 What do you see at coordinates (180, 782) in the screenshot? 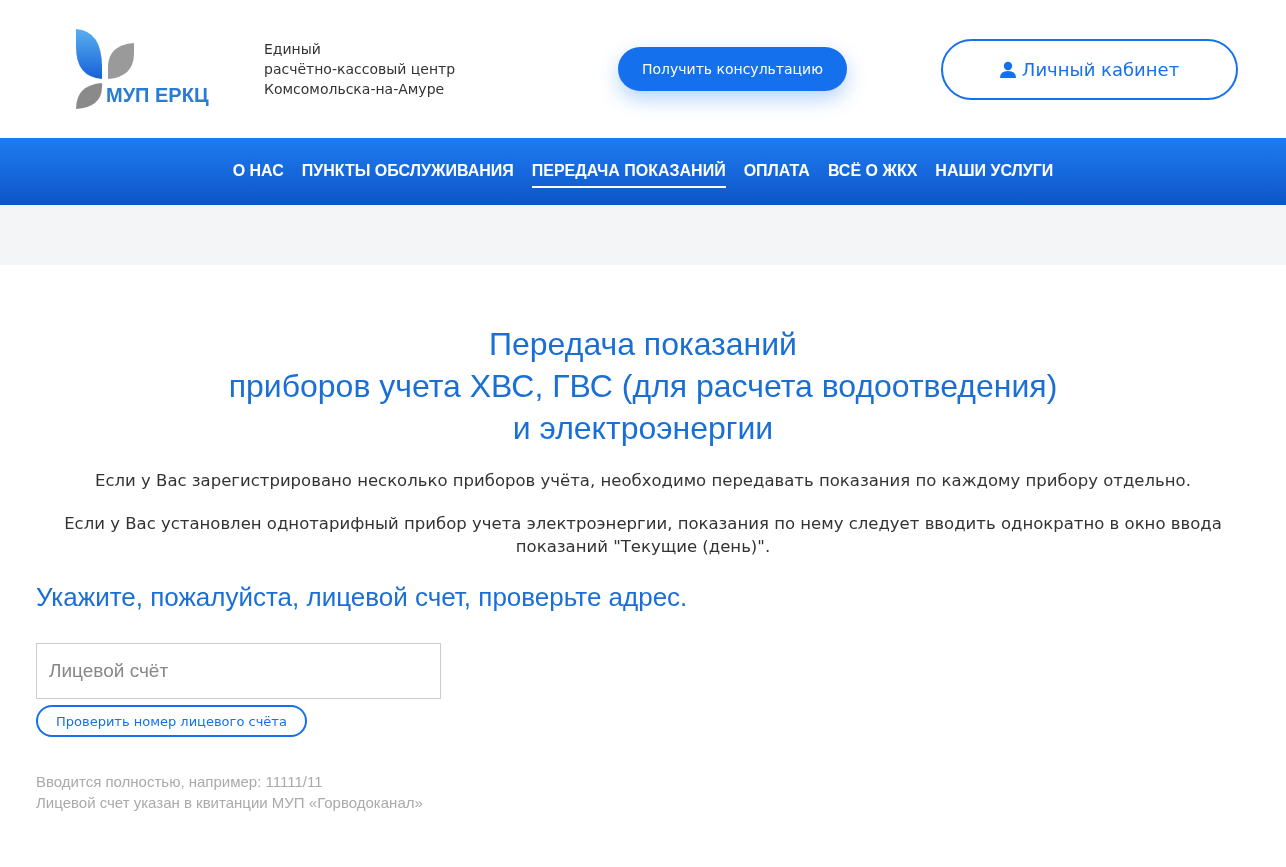
I see `hint-text: Вводится полностью, например: 11111/11` at bounding box center [180, 782].